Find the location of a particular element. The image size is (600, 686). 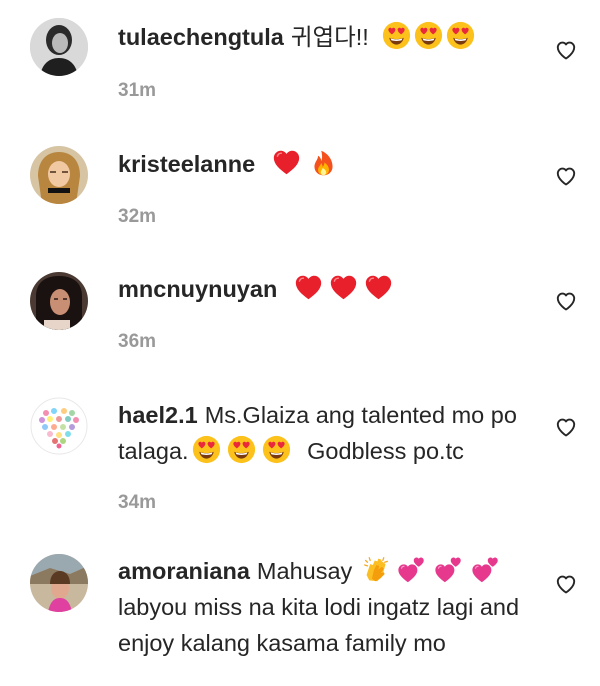

clapping-hands-emoji is located at coordinates (376, 569).